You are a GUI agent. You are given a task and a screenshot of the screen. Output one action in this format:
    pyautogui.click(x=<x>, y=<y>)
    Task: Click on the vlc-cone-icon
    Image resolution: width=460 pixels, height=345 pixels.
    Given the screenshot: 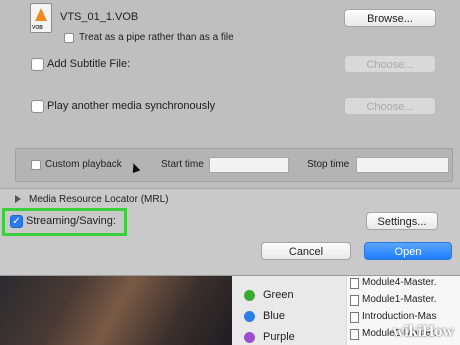 What is the action you would take?
    pyautogui.click(x=41, y=14)
    